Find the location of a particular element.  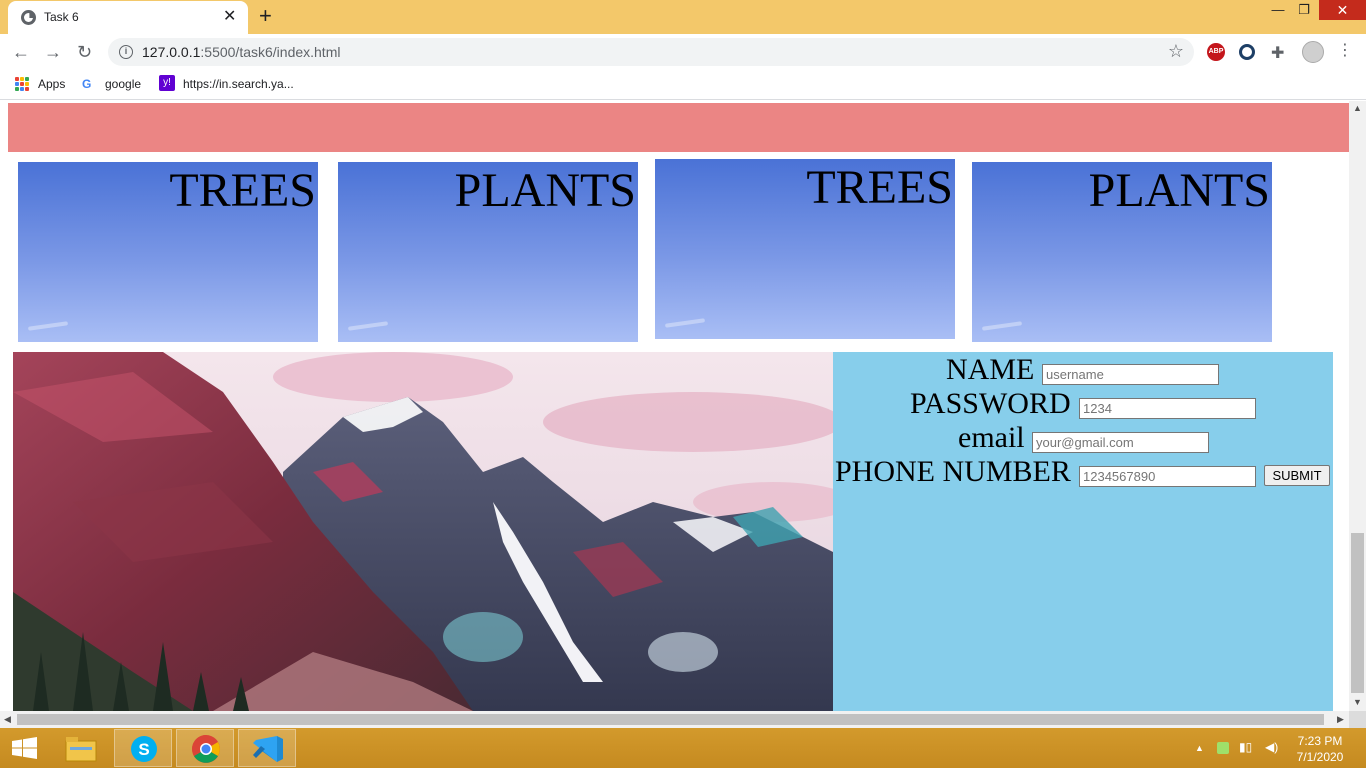

apps-grid-icon is located at coordinates (22, 84).